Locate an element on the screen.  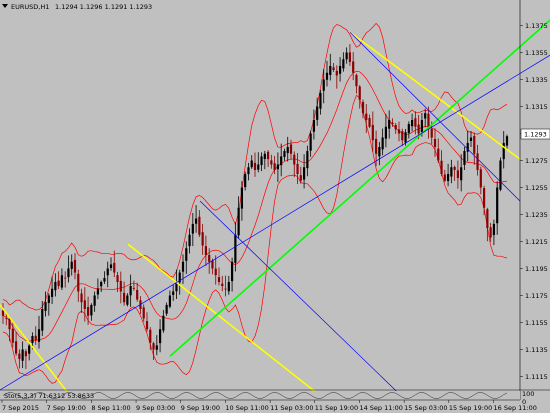
price-tick-label: 1.1215 is located at coordinates (536, 242).